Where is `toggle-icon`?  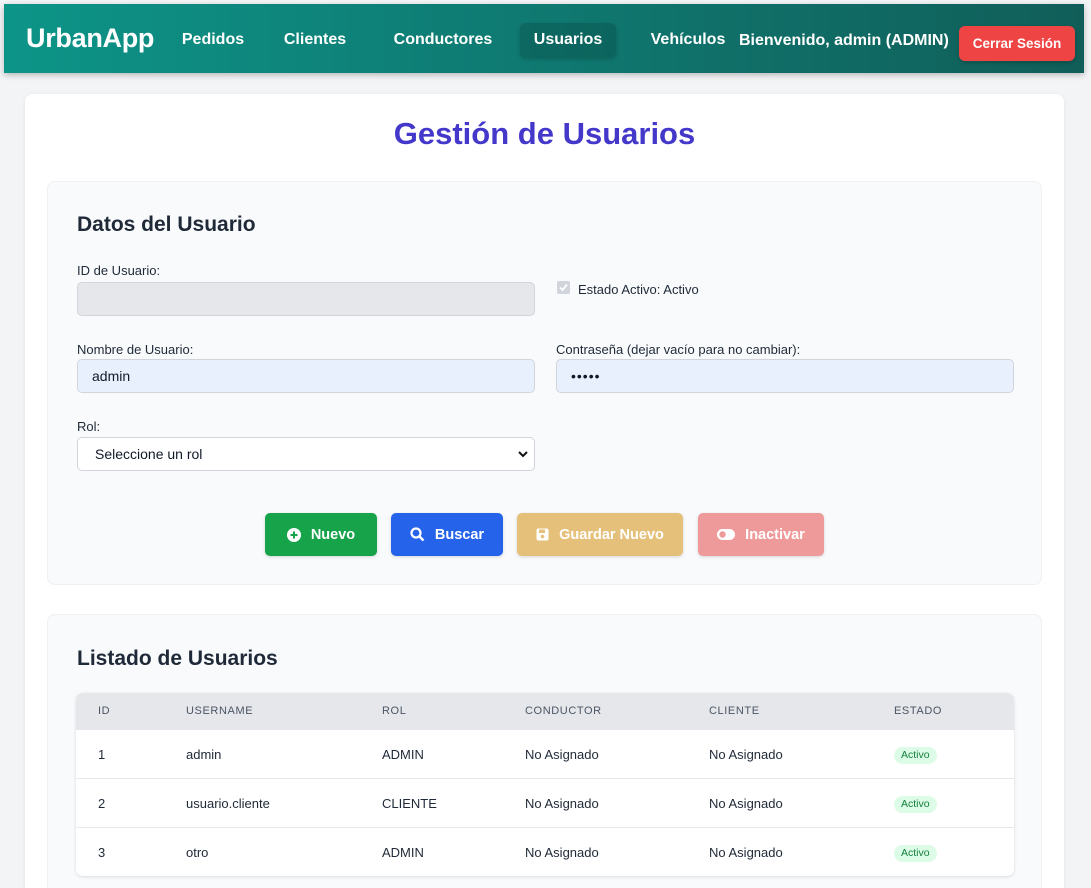 toggle-icon is located at coordinates (726, 534).